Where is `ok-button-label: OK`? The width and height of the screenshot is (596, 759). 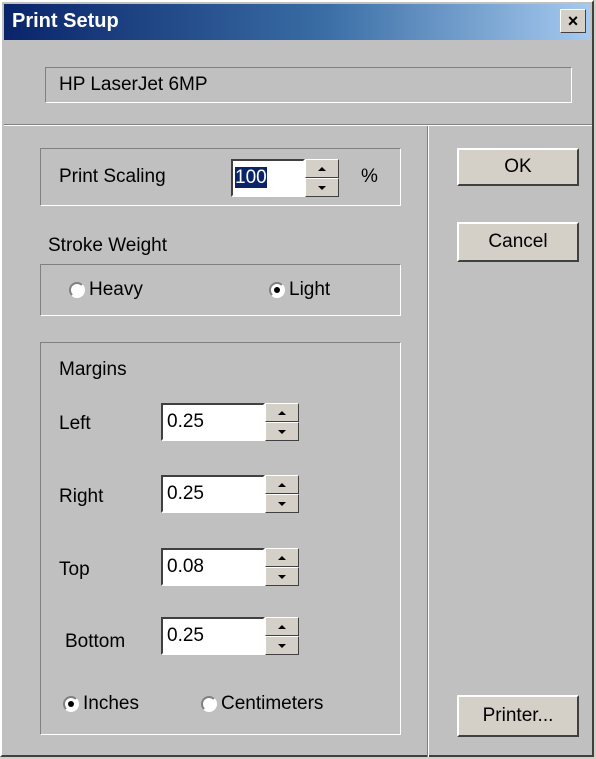 ok-button-label: OK is located at coordinates (518, 166).